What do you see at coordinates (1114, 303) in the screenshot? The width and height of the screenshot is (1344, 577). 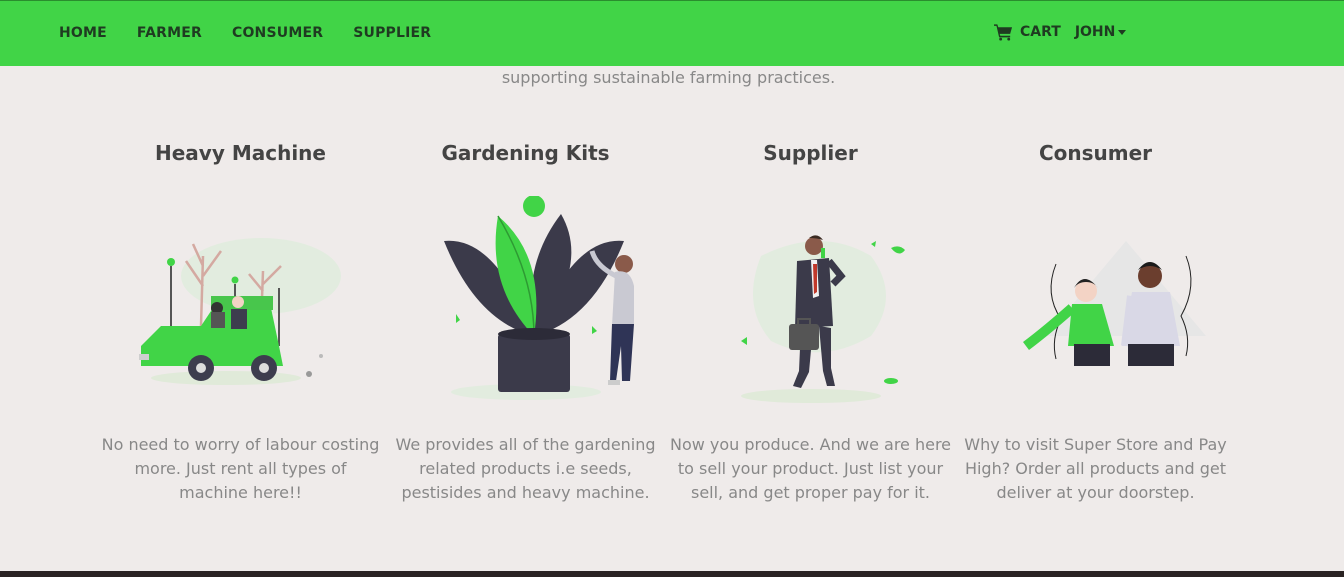 I see `consumers-illustration` at bounding box center [1114, 303].